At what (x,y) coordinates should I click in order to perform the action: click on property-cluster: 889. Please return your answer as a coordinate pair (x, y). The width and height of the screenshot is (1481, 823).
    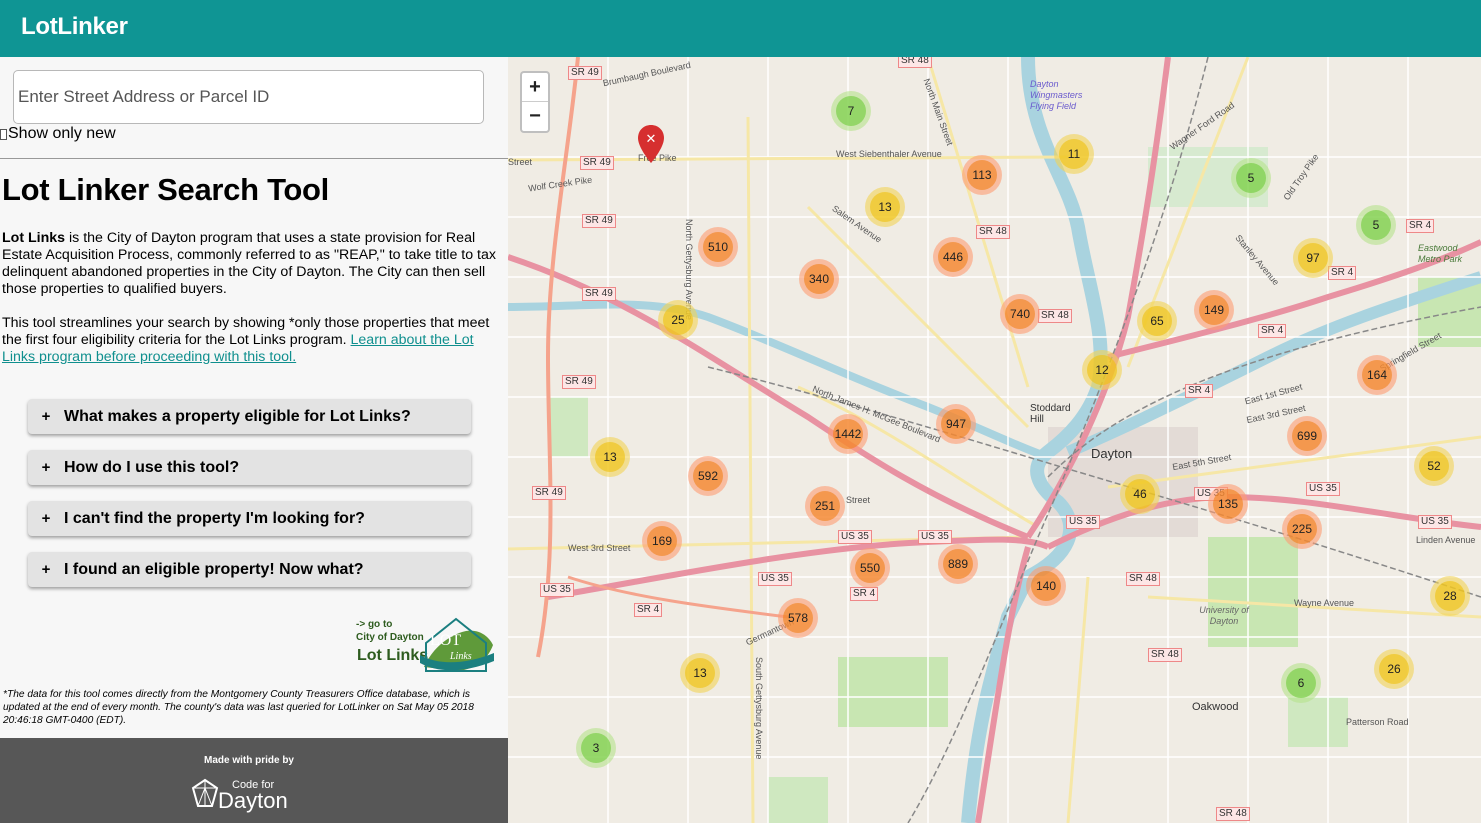
    Looking at the image, I should click on (958, 564).